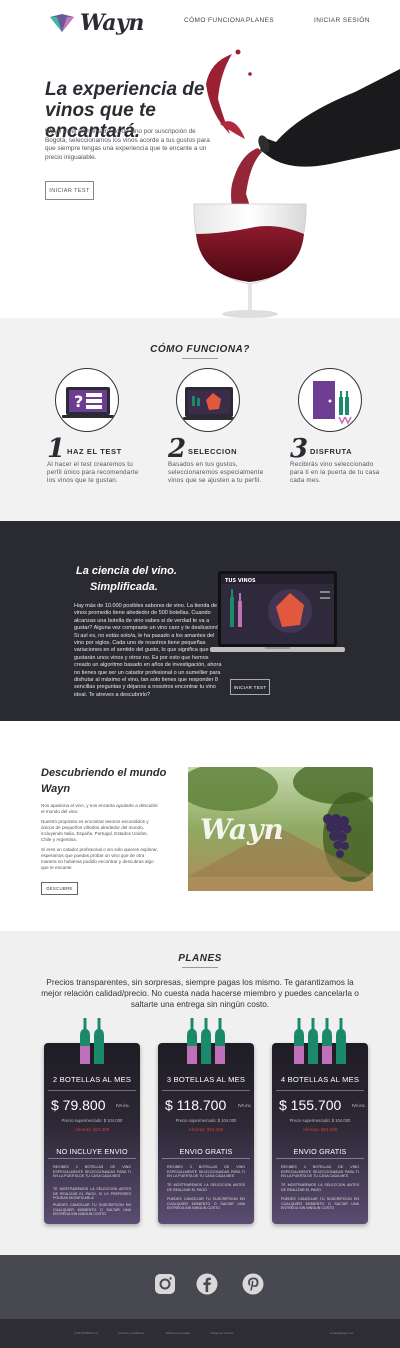 This screenshot has width=400, height=1348. I want to click on pinterest-icon, so click(253, 1284).